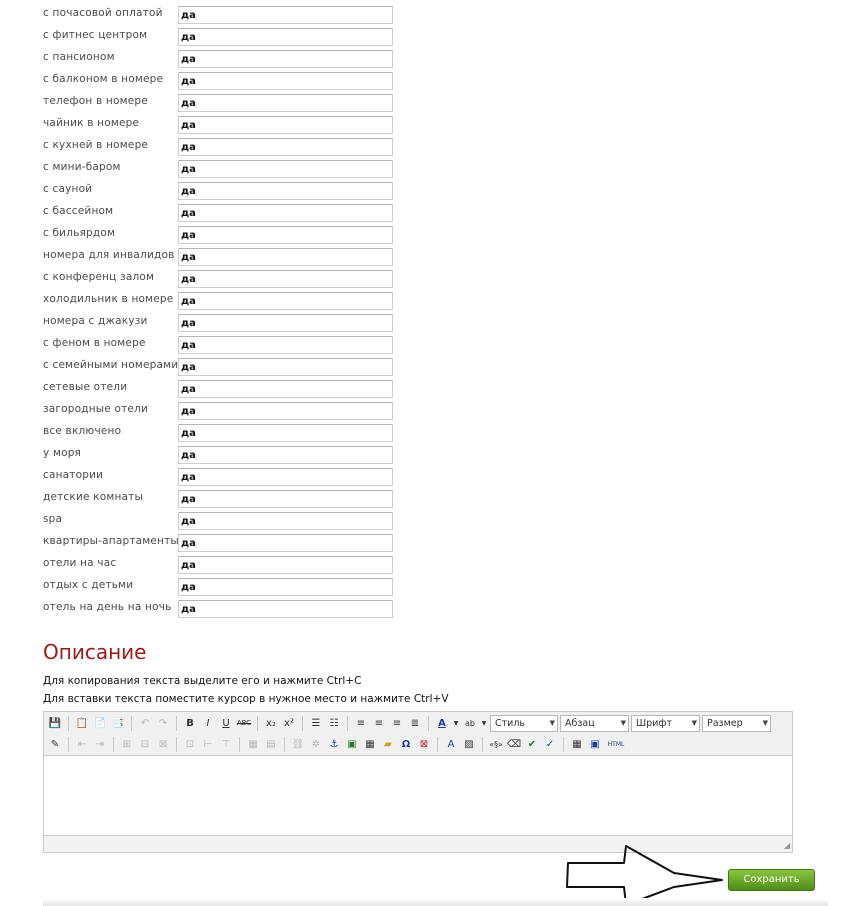  What do you see at coordinates (424, 744) in the screenshot?
I see `close-icon: ⊠` at bounding box center [424, 744].